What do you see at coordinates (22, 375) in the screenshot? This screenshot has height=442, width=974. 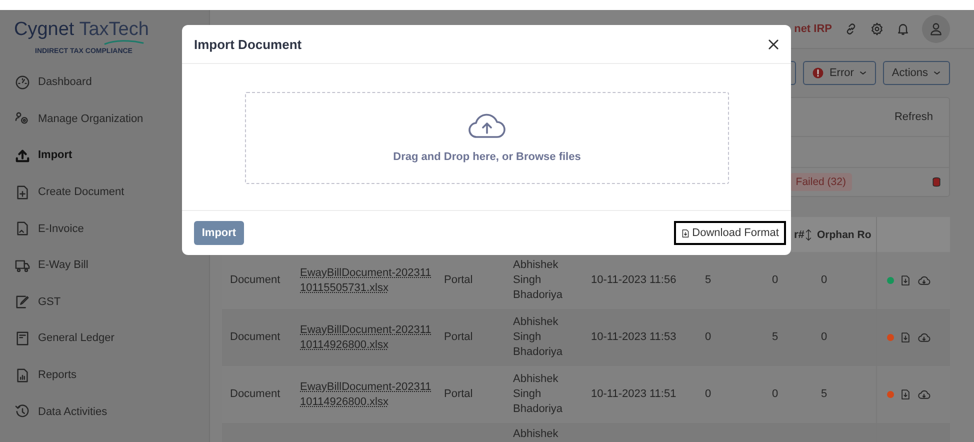 I see `chart-file-icon` at bounding box center [22, 375].